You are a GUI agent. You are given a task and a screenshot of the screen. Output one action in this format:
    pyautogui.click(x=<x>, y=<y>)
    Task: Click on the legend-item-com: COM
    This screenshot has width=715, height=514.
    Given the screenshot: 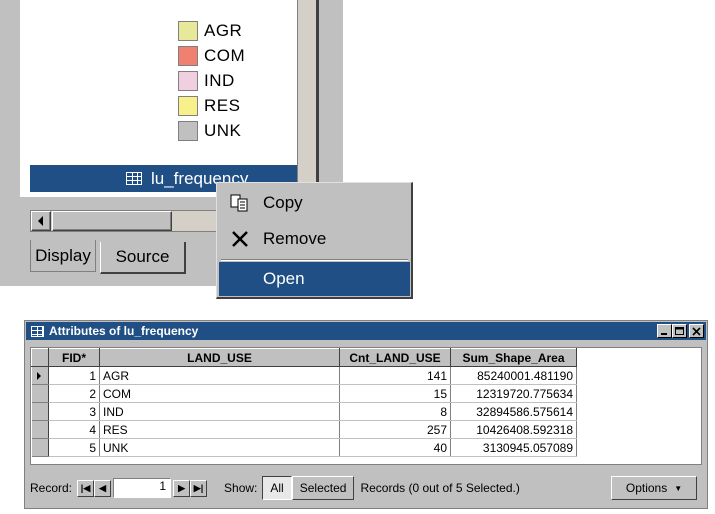 What is the action you would take?
    pyautogui.click(x=211, y=56)
    